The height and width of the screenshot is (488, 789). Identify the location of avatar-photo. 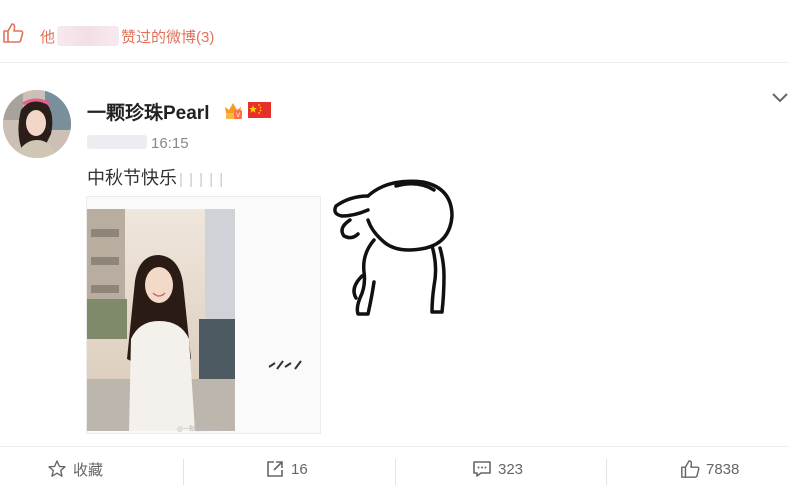
(37, 124).